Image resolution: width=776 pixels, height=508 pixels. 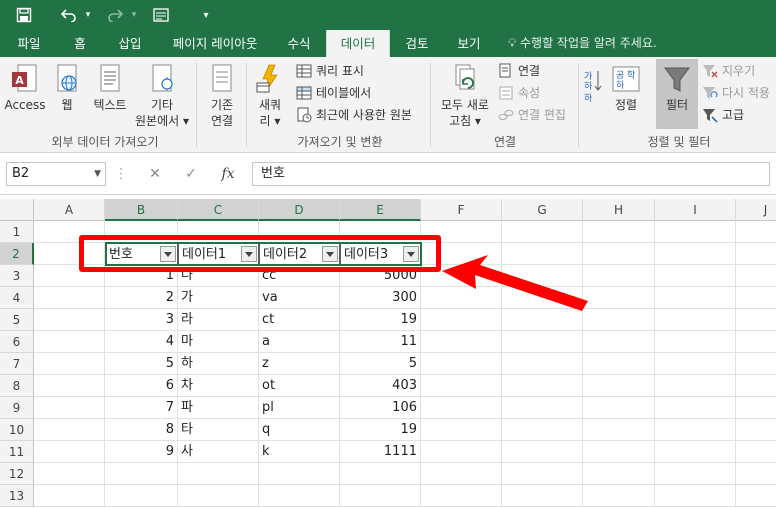 I want to click on cell-f12, so click(x=461, y=474).